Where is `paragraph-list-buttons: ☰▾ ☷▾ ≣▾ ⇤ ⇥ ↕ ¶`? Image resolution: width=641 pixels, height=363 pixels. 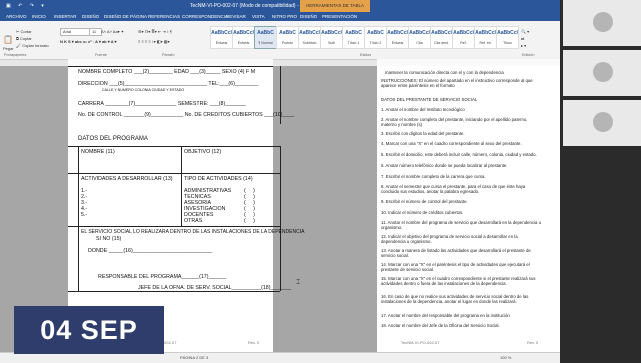
paragraph-list-buttons: ☰▾ ☷▾ ≣▾ ⇤ ⇥ ↕ ¶ is located at coordinates (155, 31).